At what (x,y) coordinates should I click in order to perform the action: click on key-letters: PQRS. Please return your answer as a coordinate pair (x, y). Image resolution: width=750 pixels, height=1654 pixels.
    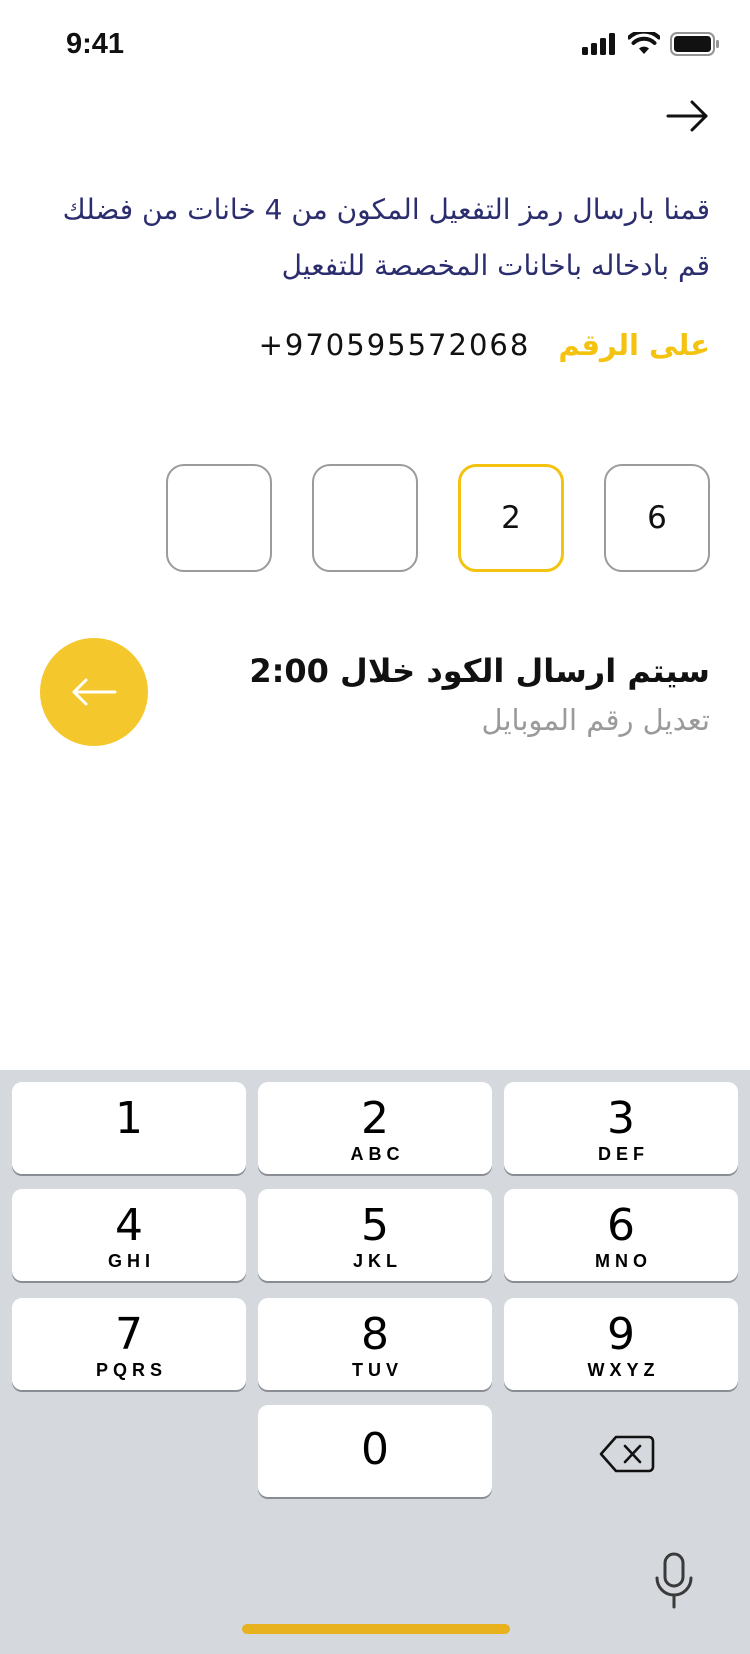
    Looking at the image, I should click on (131, 1370).